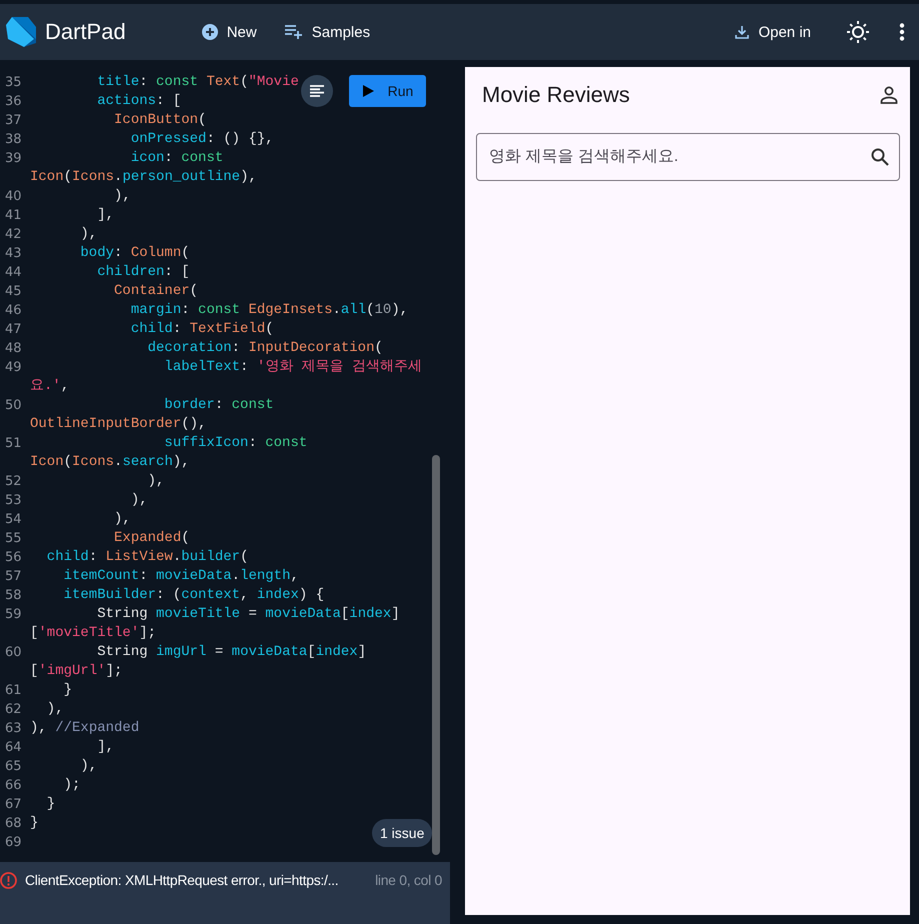 Image resolution: width=919 pixels, height=924 pixels. Describe the element at coordinates (13, 748) in the screenshot. I see `line-number: 64` at that location.